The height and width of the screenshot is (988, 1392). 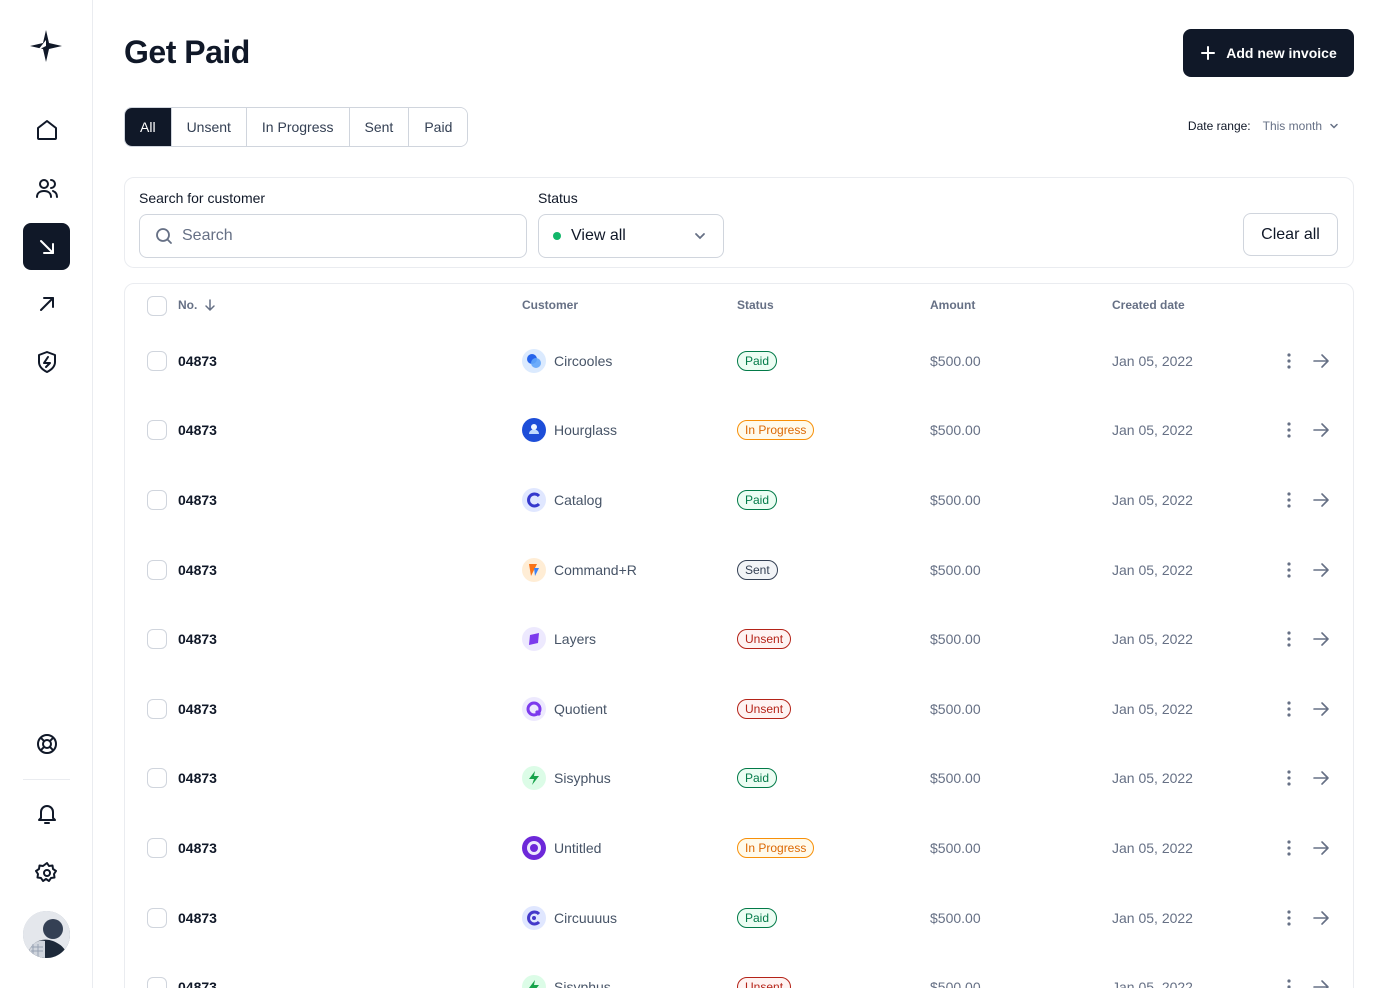 I want to click on search-field, so click(x=333, y=236).